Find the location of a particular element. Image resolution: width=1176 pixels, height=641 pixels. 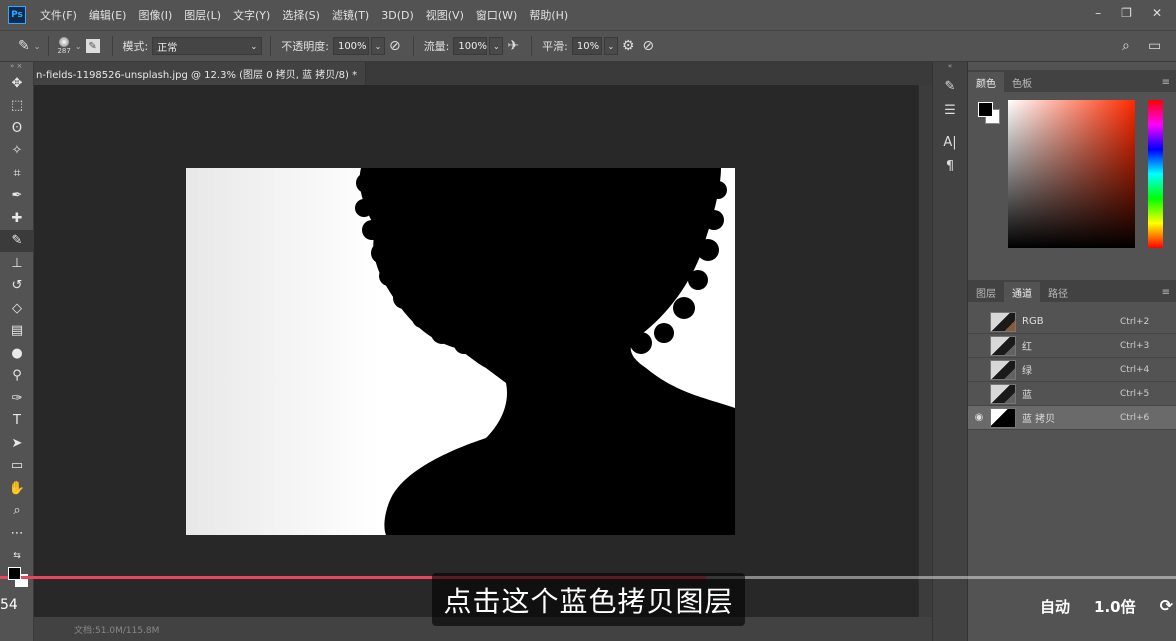

hand-tool-icon: ✋ is located at coordinates (17, 488).